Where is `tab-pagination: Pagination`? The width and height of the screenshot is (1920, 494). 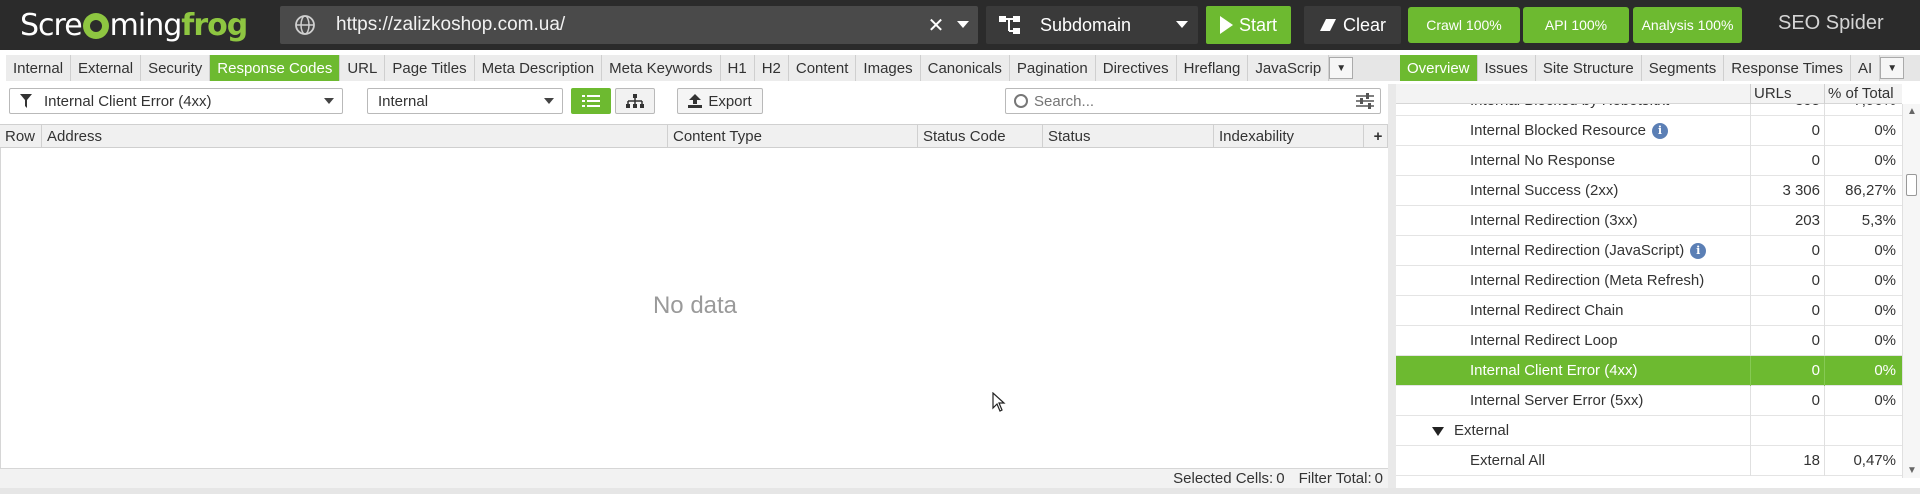
tab-pagination: Pagination is located at coordinates (1052, 68).